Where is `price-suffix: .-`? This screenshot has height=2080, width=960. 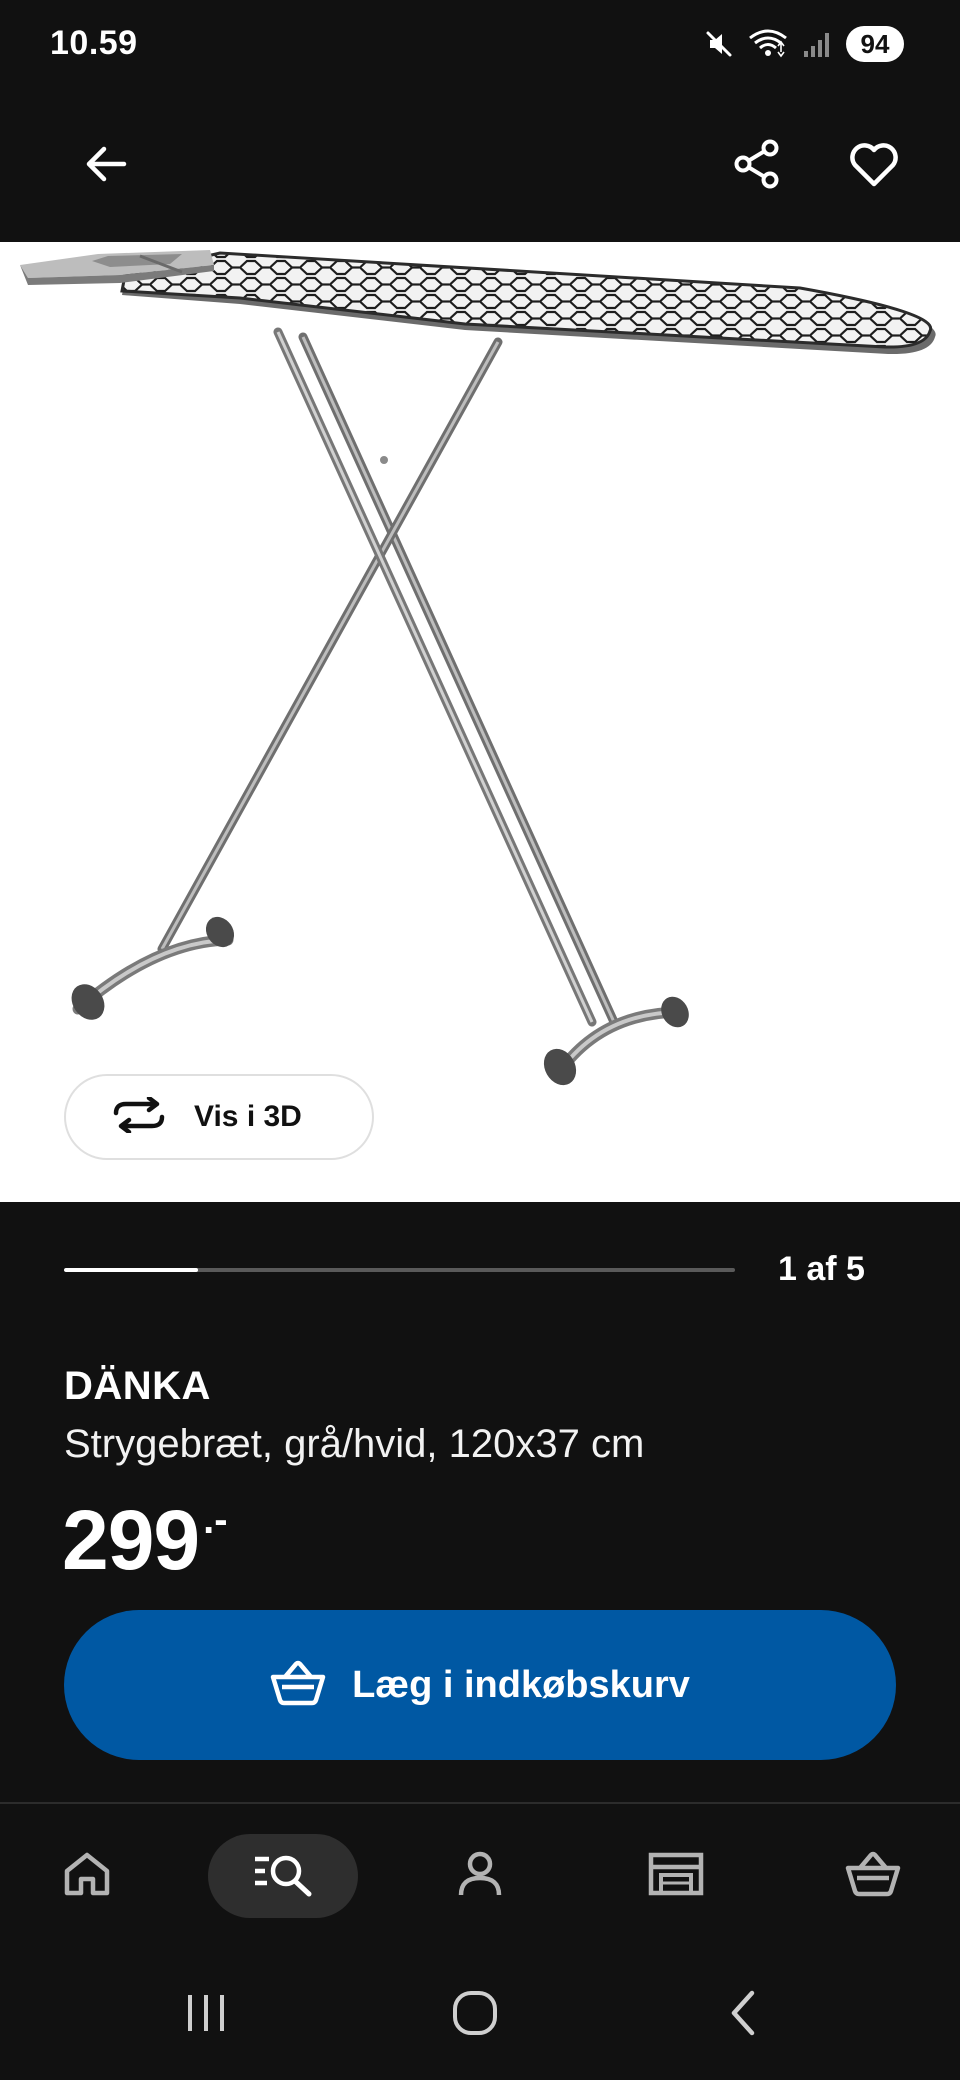 price-suffix: .- is located at coordinates (215, 1520).